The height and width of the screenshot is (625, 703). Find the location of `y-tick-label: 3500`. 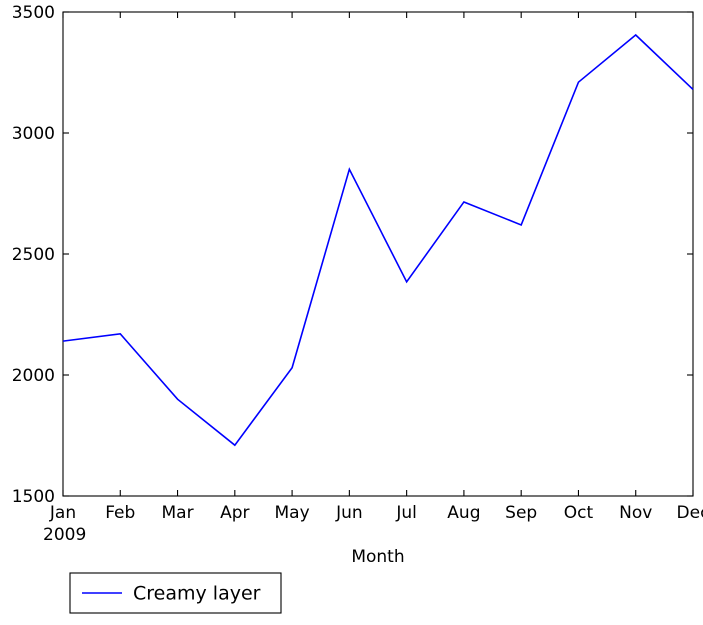

y-tick-label: 3500 is located at coordinates (33, 13).